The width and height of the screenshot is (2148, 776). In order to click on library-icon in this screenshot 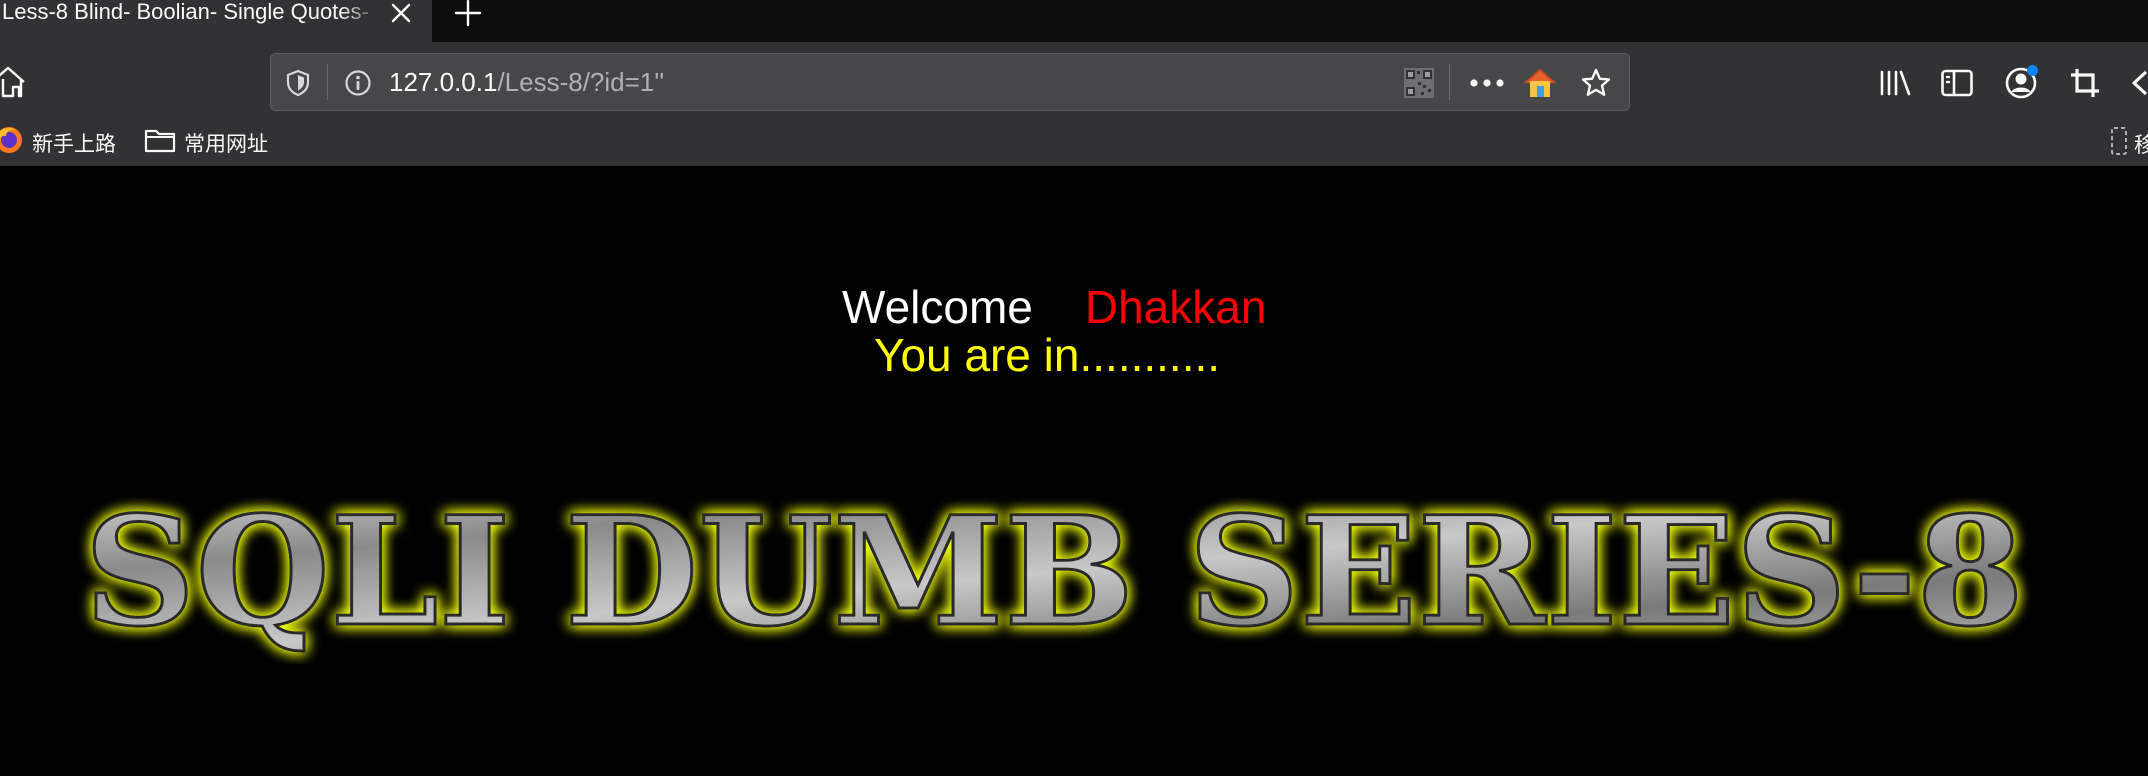, I will do `click(1895, 83)`.